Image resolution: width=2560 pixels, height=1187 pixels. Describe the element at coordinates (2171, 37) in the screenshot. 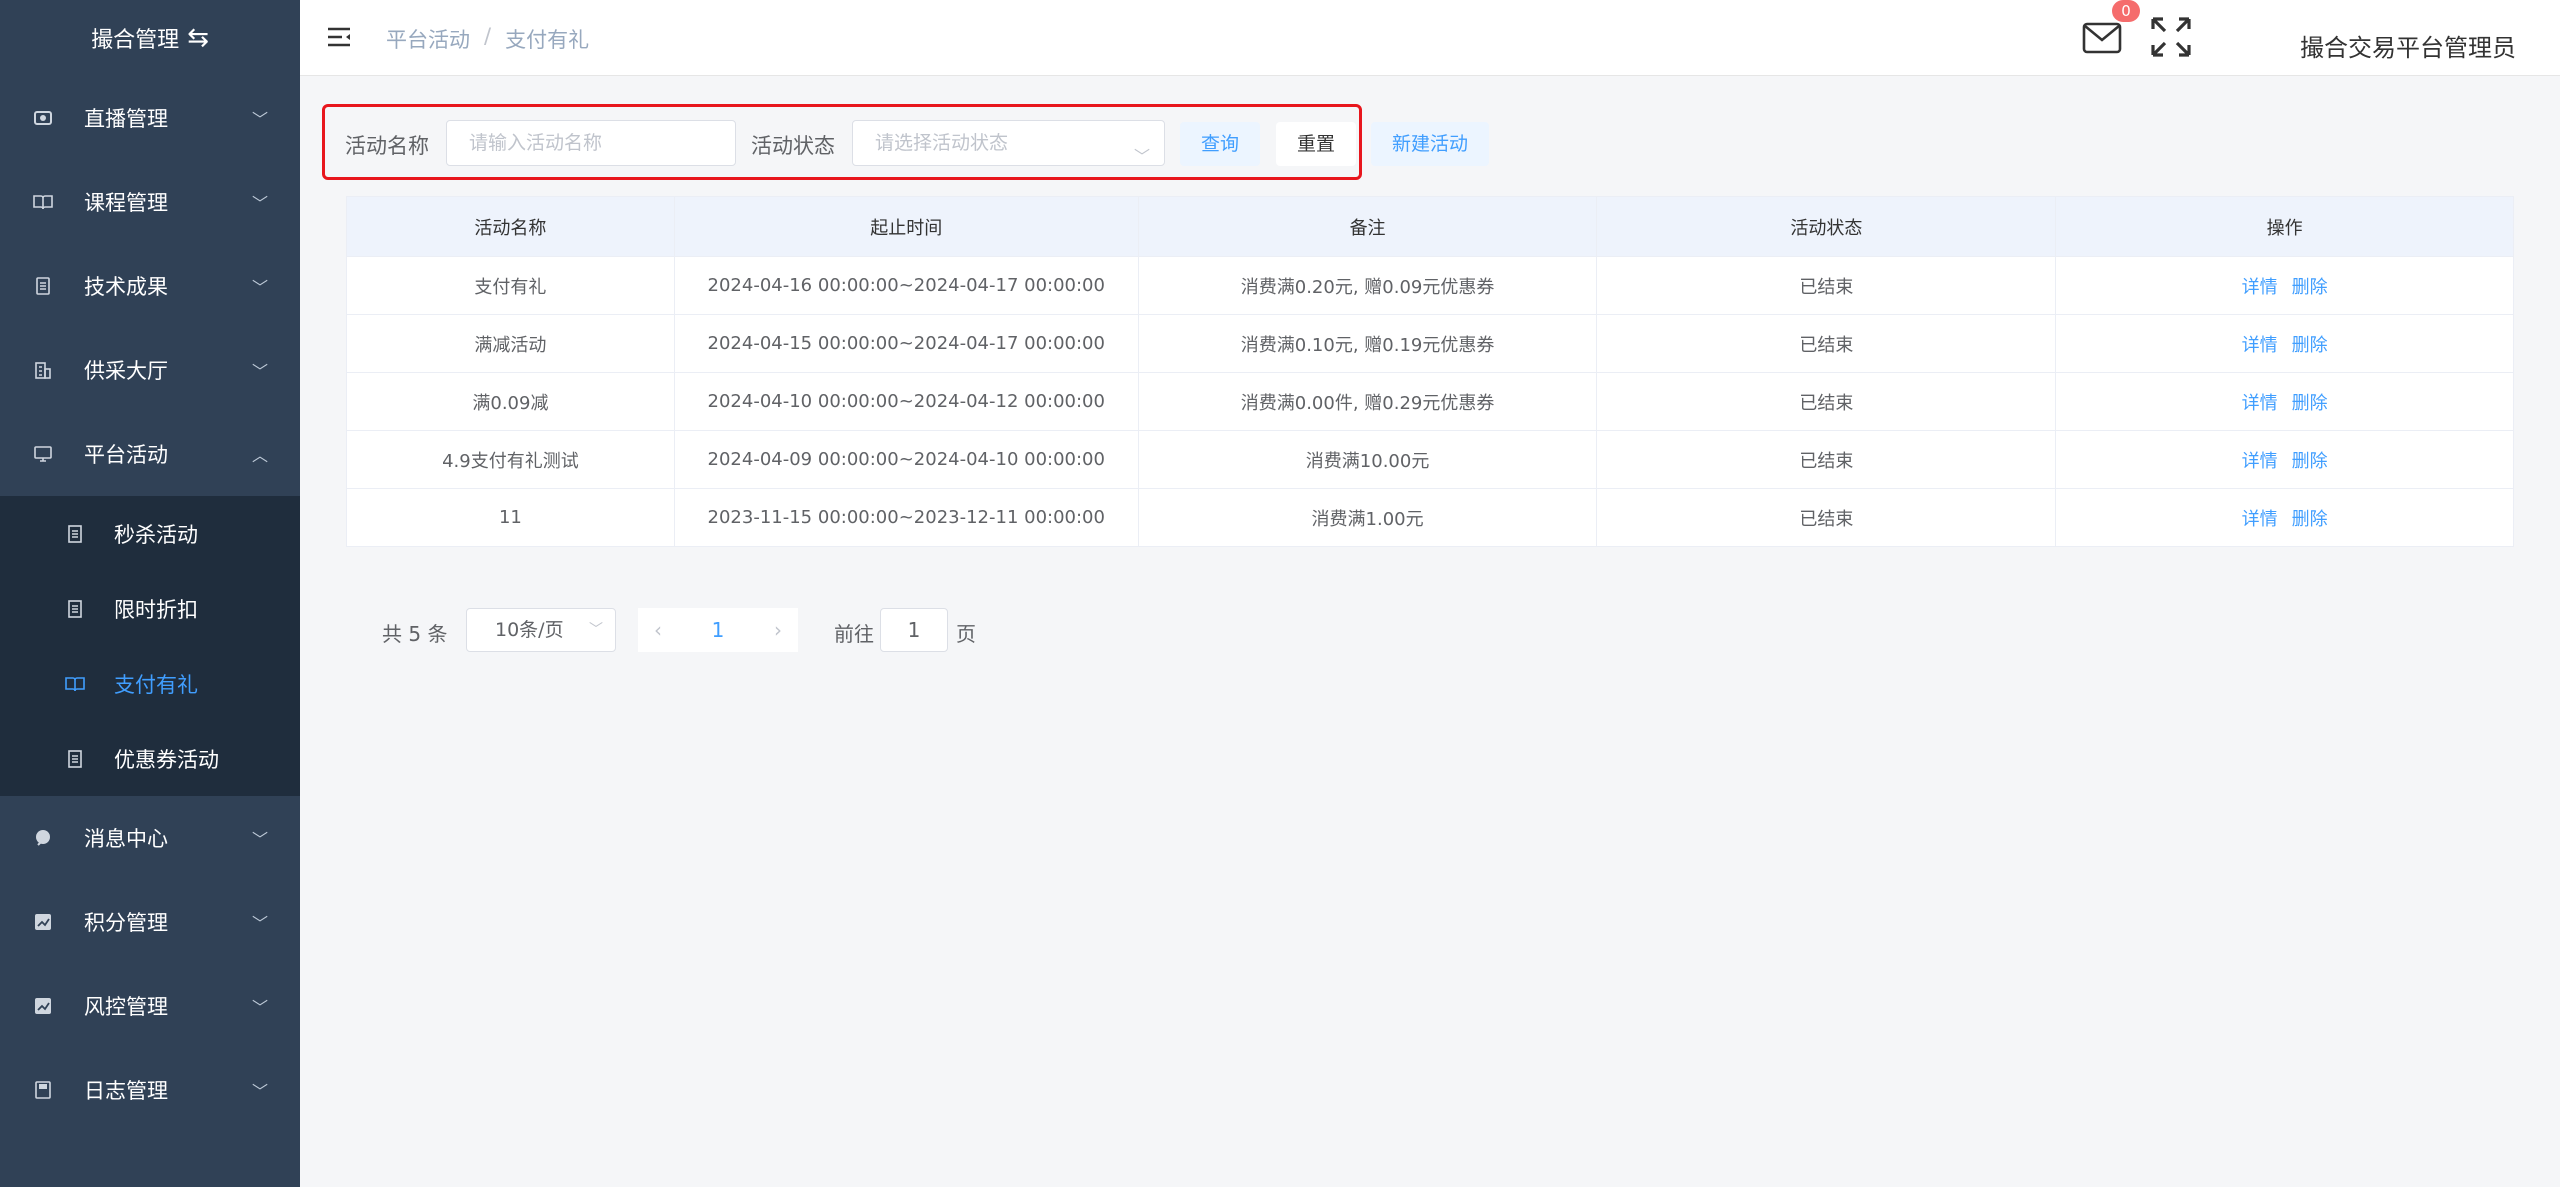

I see `fullscreen-icon` at that location.